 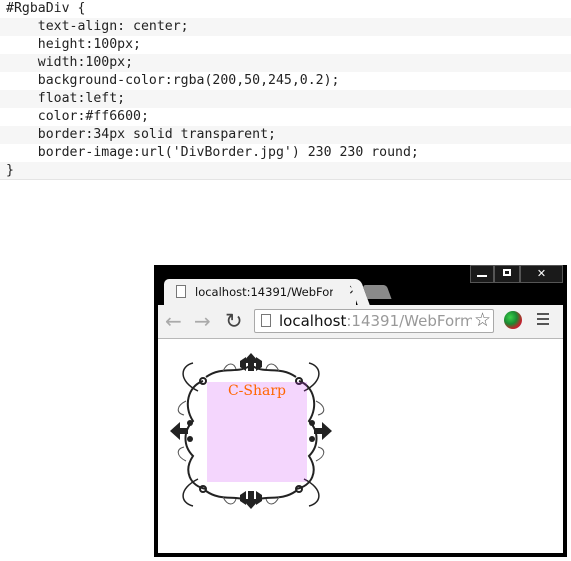 I want to click on browser-tab: localhost:14391/WebForm1 ×, so click(x=262, y=292).